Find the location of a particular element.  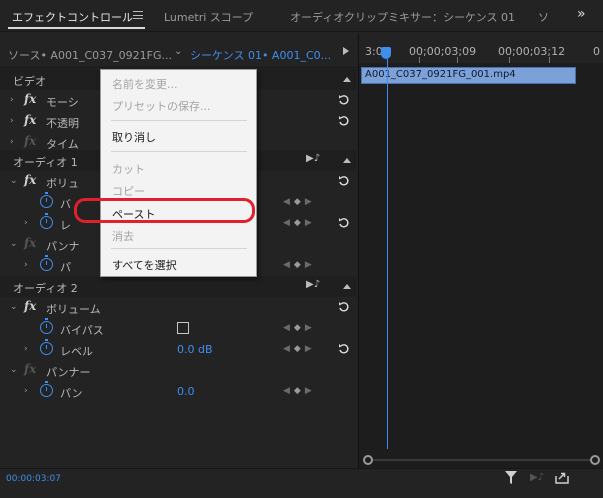

scrollbar-right-handle is located at coordinates (595, 460).